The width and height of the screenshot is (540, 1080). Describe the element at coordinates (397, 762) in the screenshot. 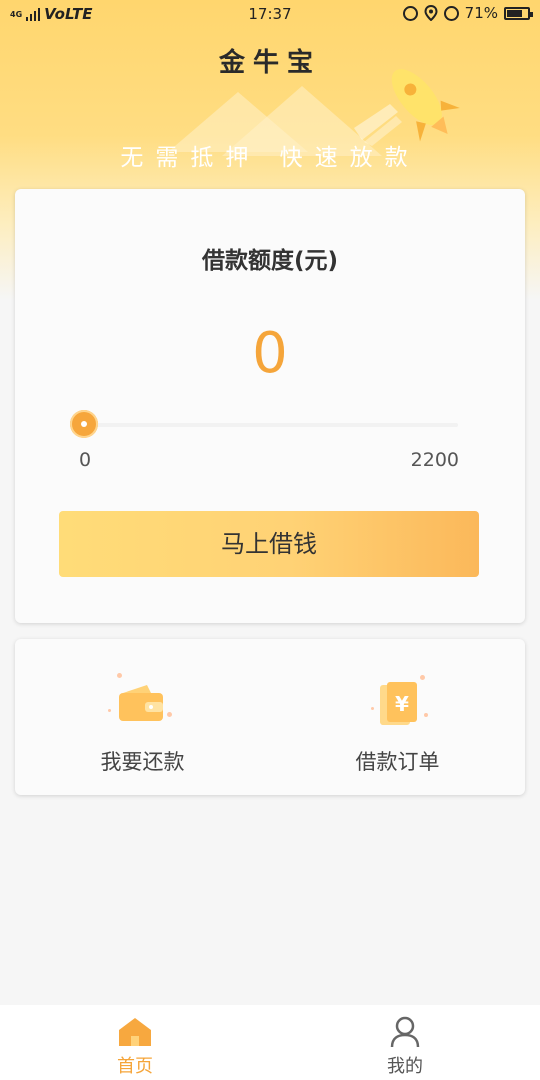

I see `loan-orders-label: 借款订单` at that location.